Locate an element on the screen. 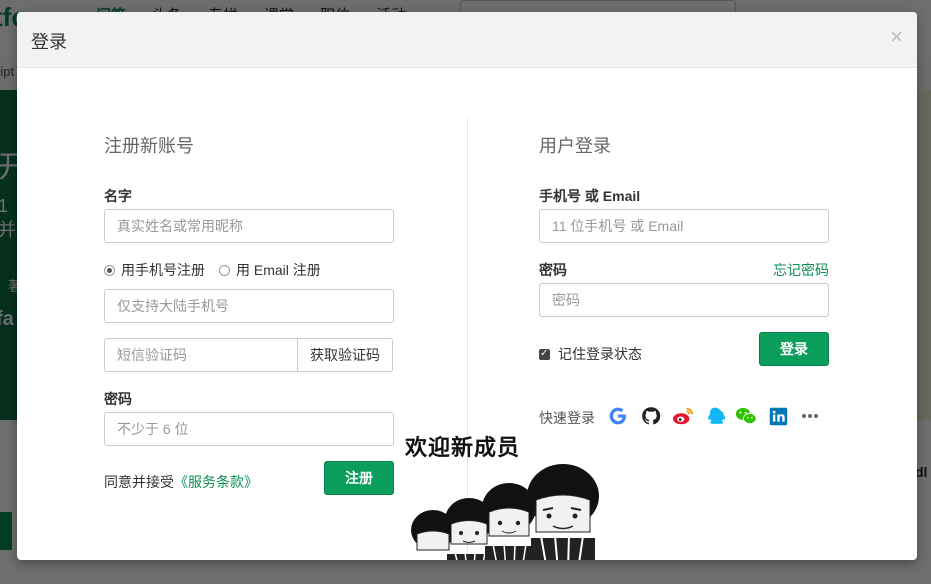  name-label: 名字 is located at coordinates (118, 196).